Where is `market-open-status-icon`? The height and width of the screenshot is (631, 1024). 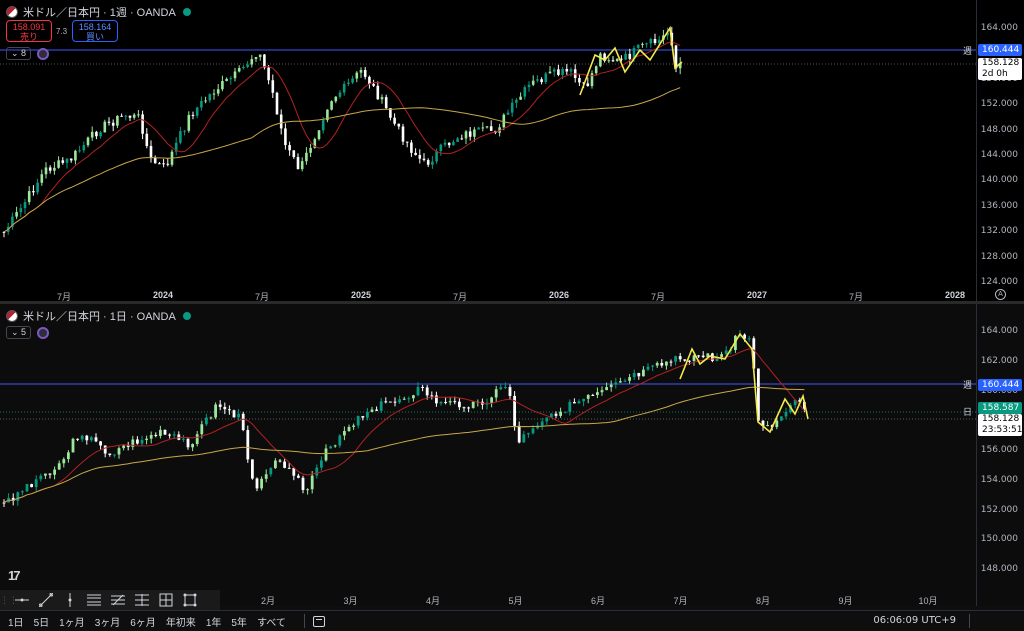 market-open-status-icon is located at coordinates (186, 12).